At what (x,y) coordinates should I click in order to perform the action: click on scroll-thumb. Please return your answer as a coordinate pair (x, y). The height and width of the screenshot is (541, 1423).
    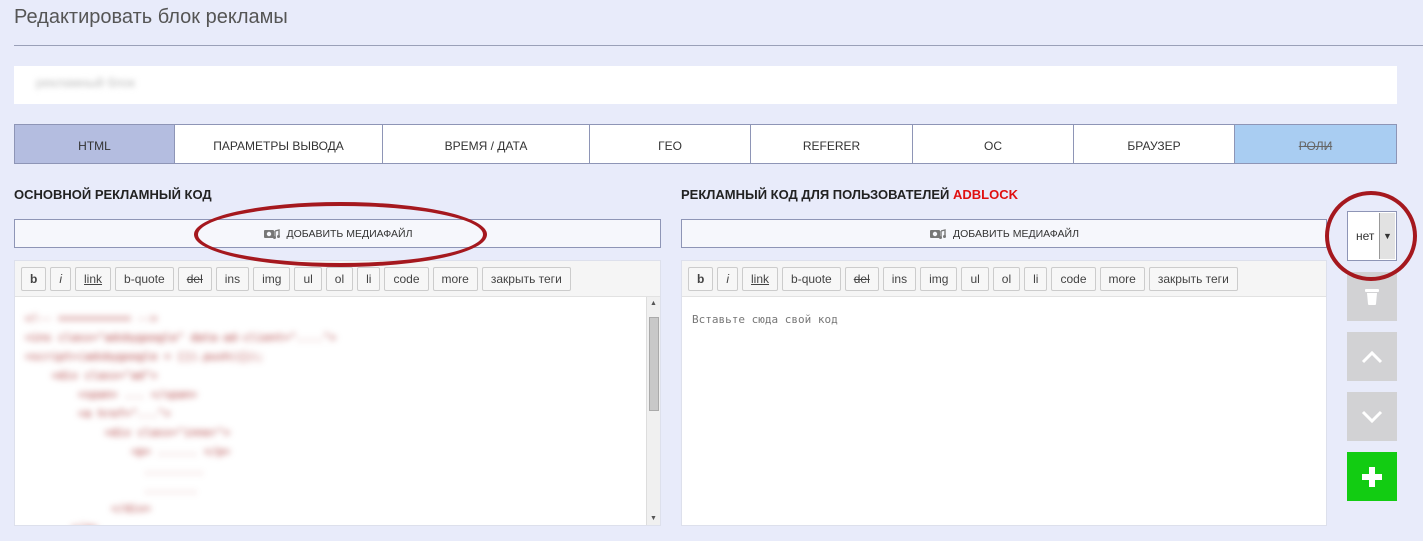
    Looking at the image, I should click on (654, 364).